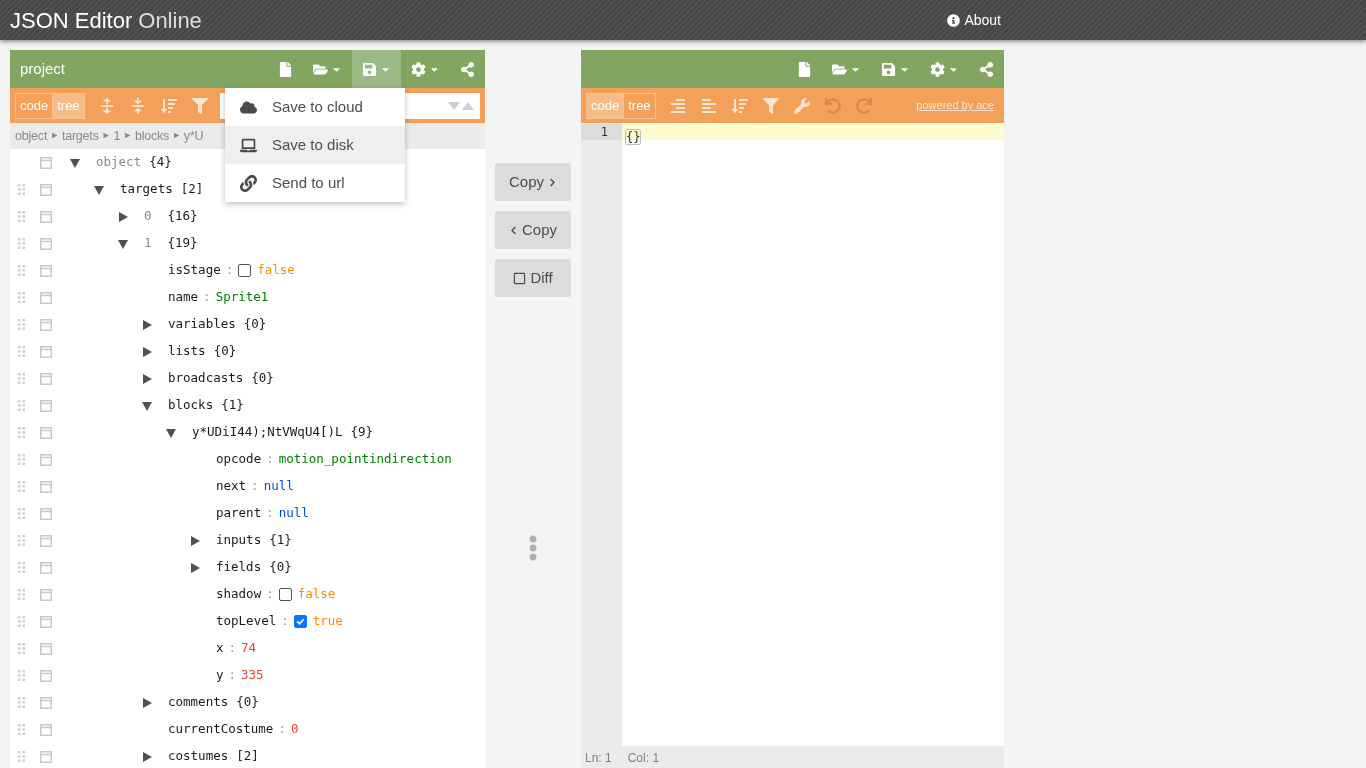  I want to click on app-title: JSON Editor, so click(71, 20).